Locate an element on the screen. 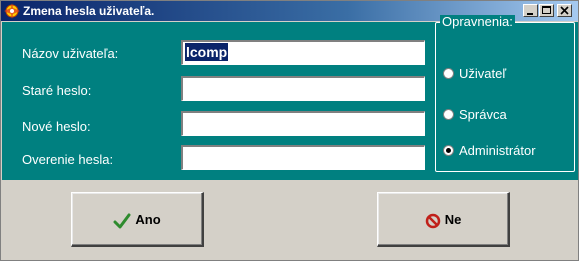 Image resolution: width=579 pixels, height=261 pixels. checkmark-icon is located at coordinates (122, 221).